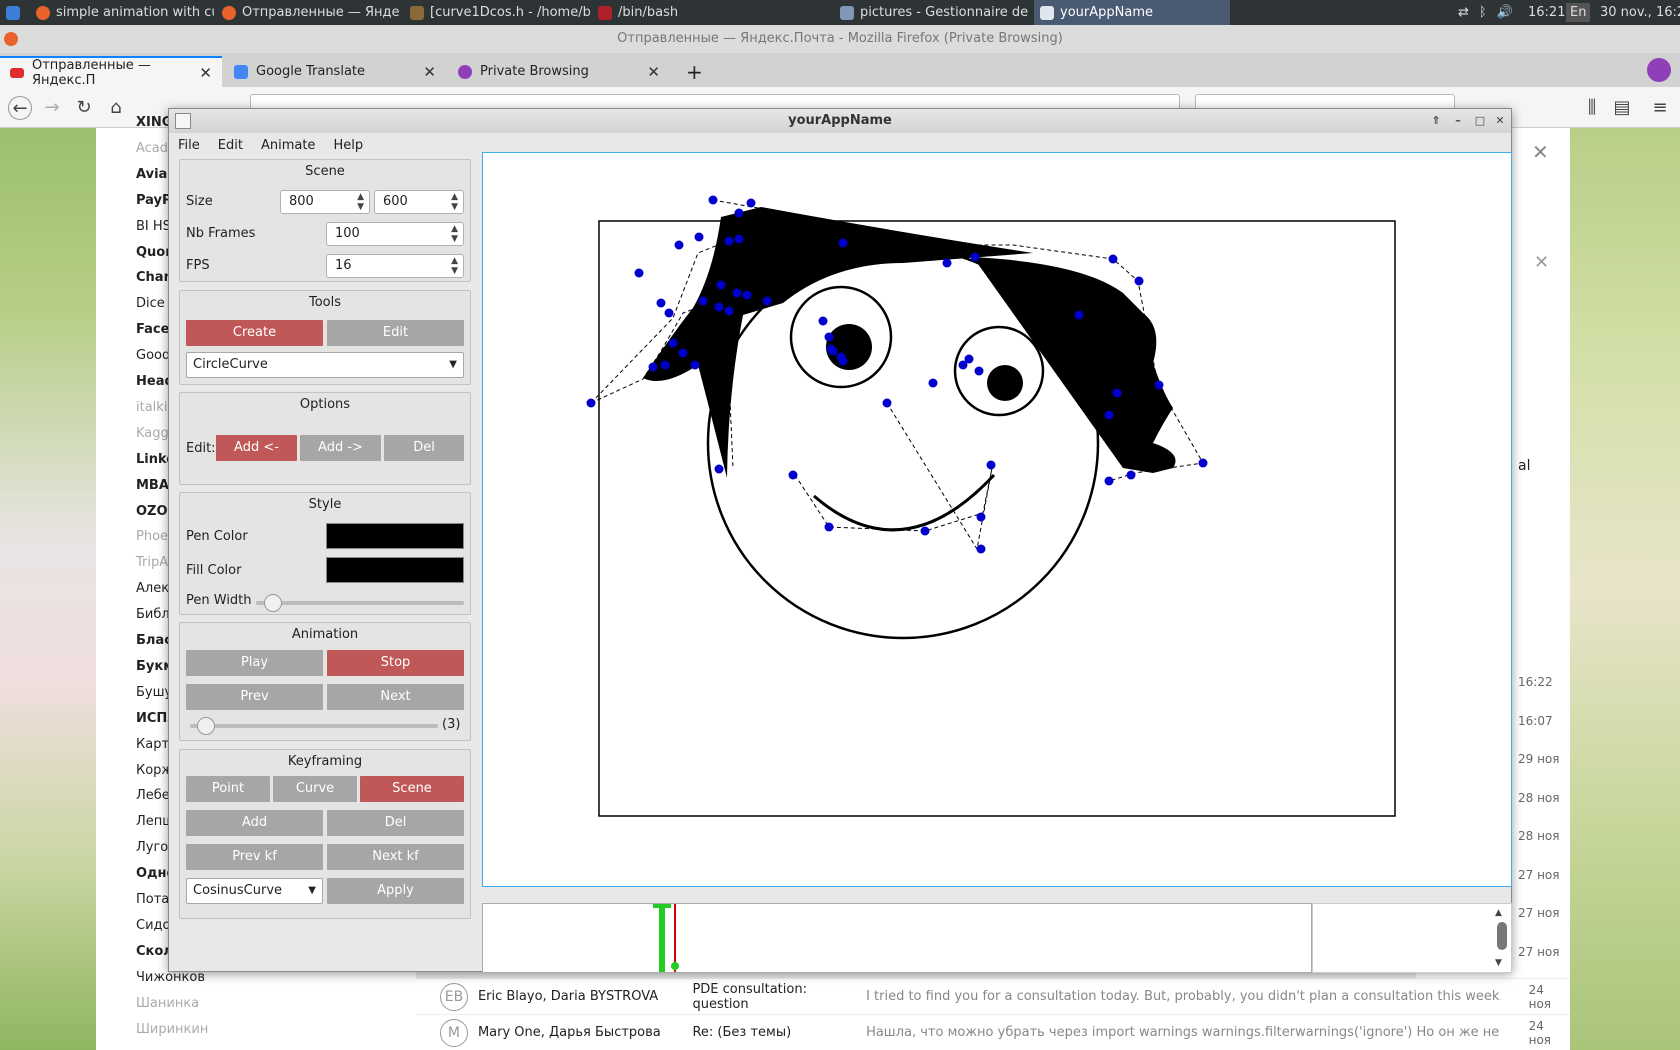 Image resolution: width=1680 pixels, height=1050 pixels. I want to click on mail-folder-item: italki, so click(151, 407).